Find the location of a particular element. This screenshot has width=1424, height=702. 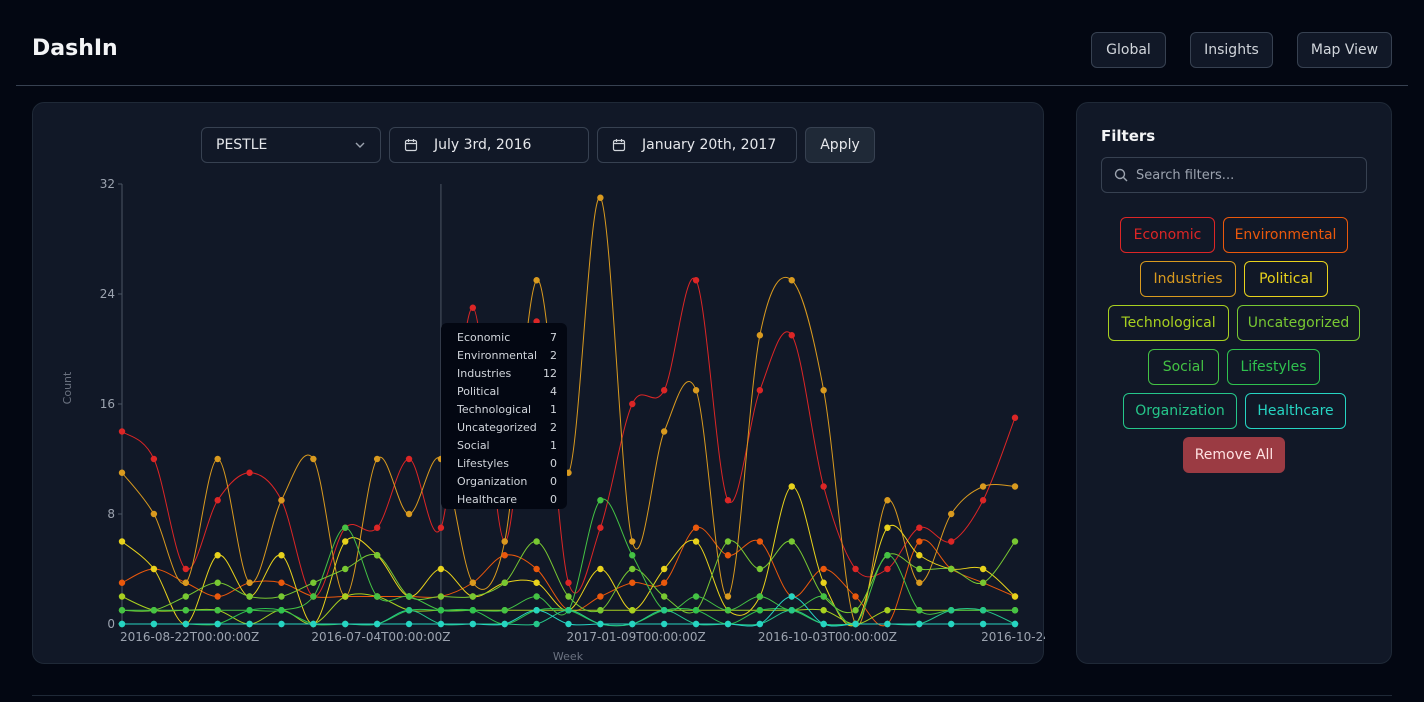

x-tick-label: 2016-10-03T00:00:00Z is located at coordinates (827, 637).